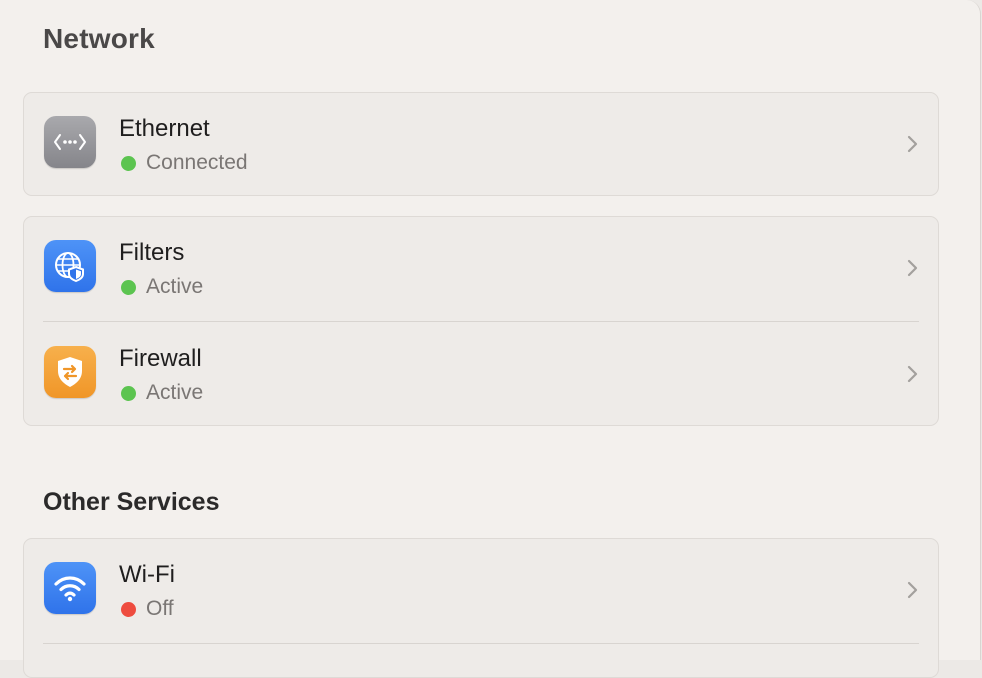 This screenshot has height=678, width=982. I want to click on filters-status: Active, so click(162, 287).